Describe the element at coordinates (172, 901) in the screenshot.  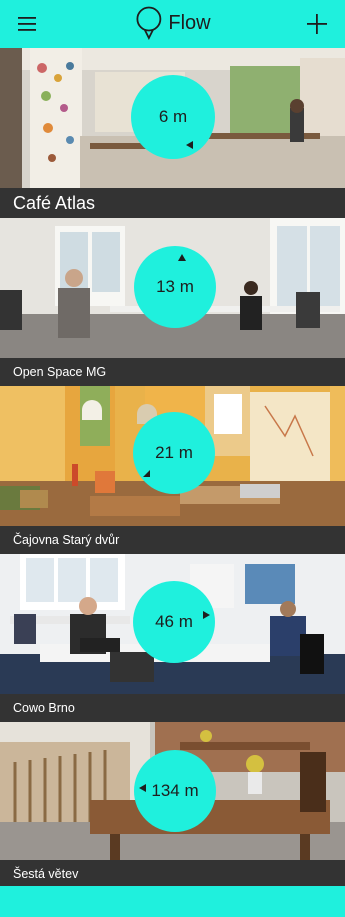
I see `bottom-bar` at that location.